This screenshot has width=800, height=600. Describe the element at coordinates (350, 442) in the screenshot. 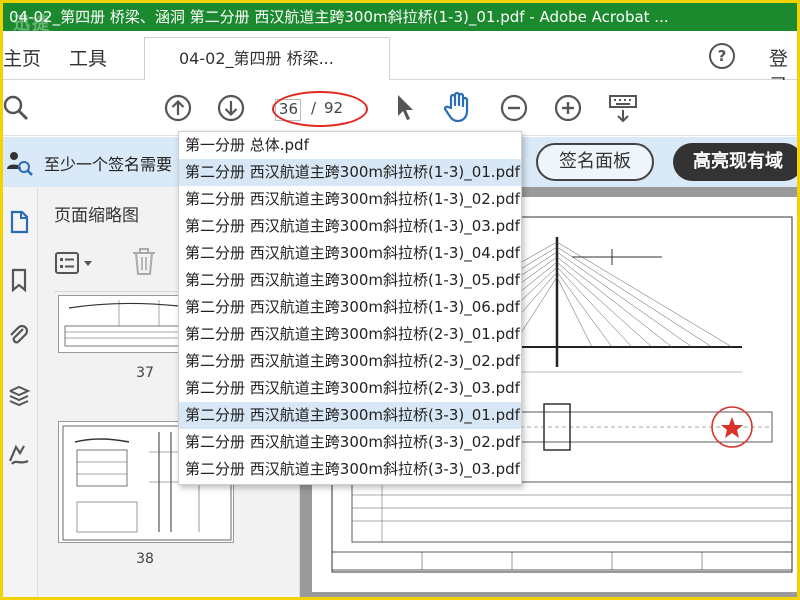

I see `file-item: 第二分册 西汉航道主跨300m斜拉桥(3-3)_02.pdf` at that location.